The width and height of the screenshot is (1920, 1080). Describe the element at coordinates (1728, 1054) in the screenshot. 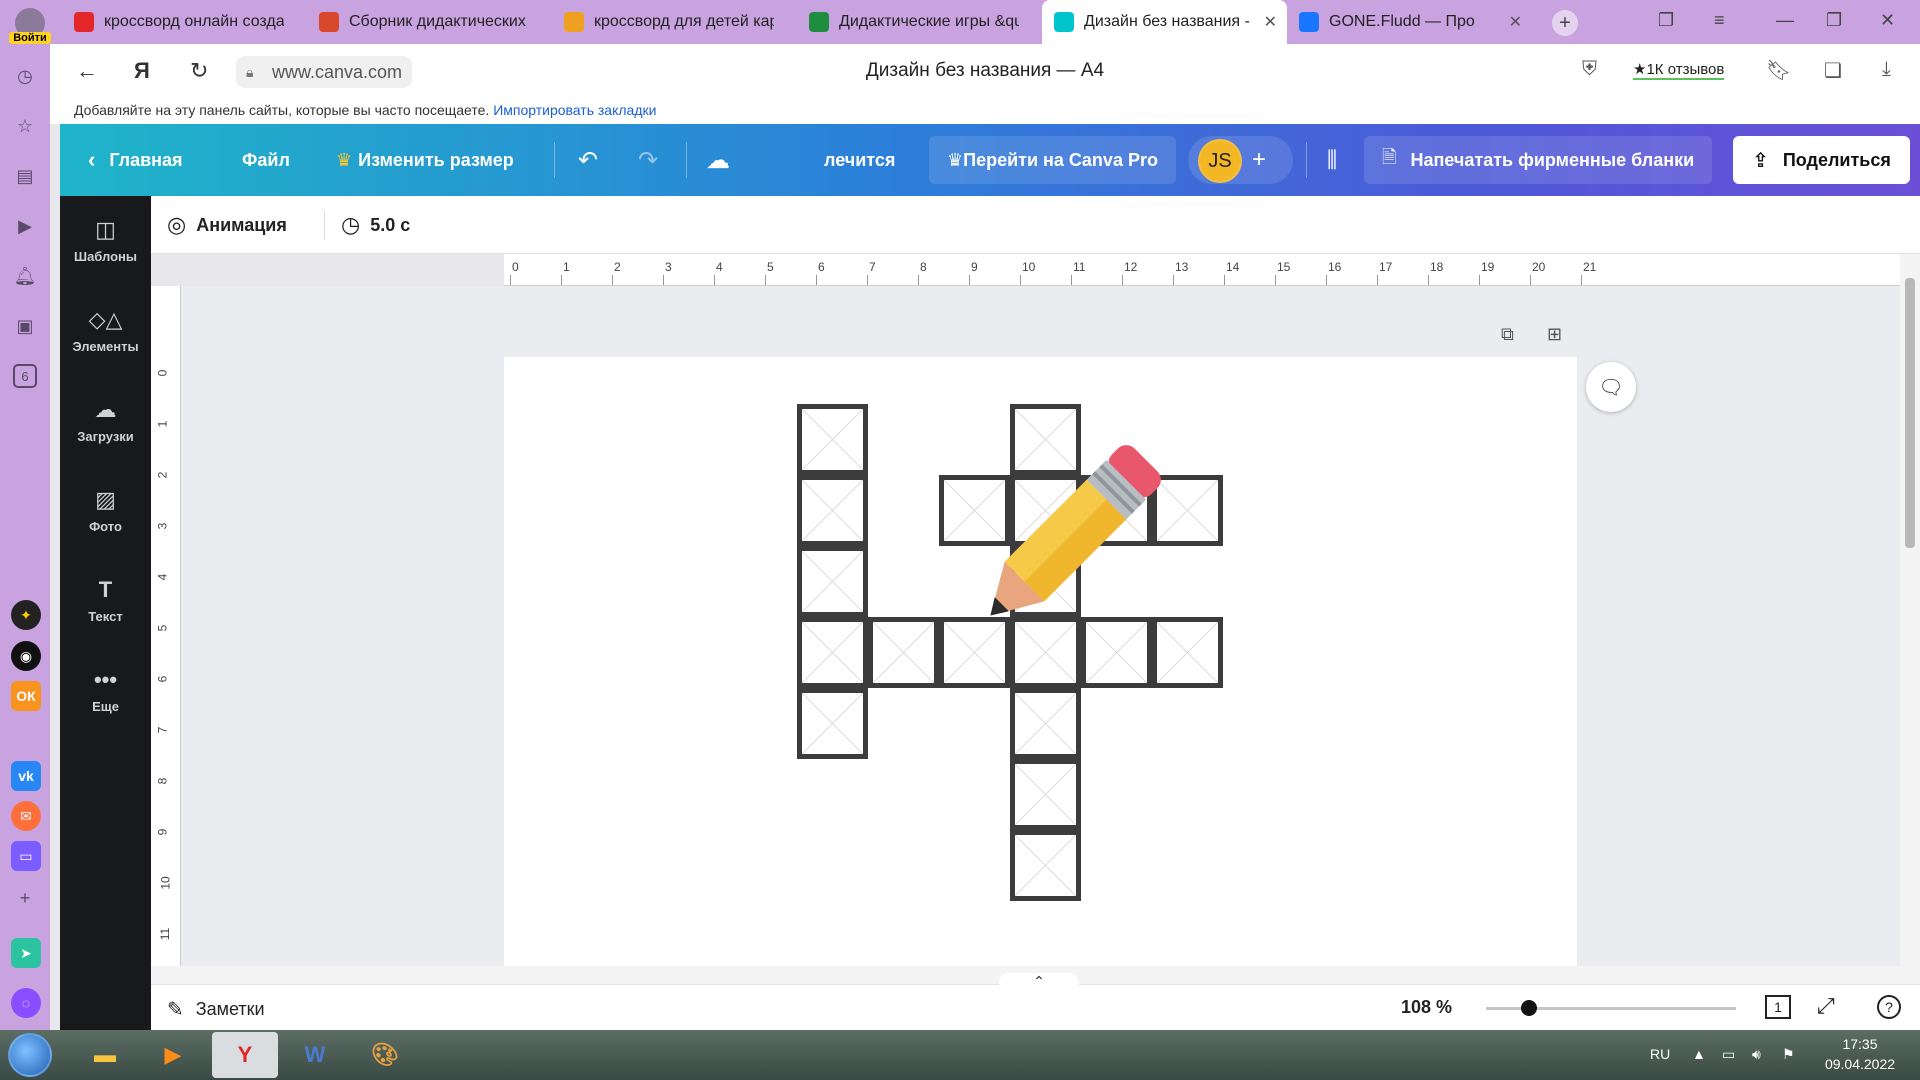

I see `network-icon: ▭` at that location.